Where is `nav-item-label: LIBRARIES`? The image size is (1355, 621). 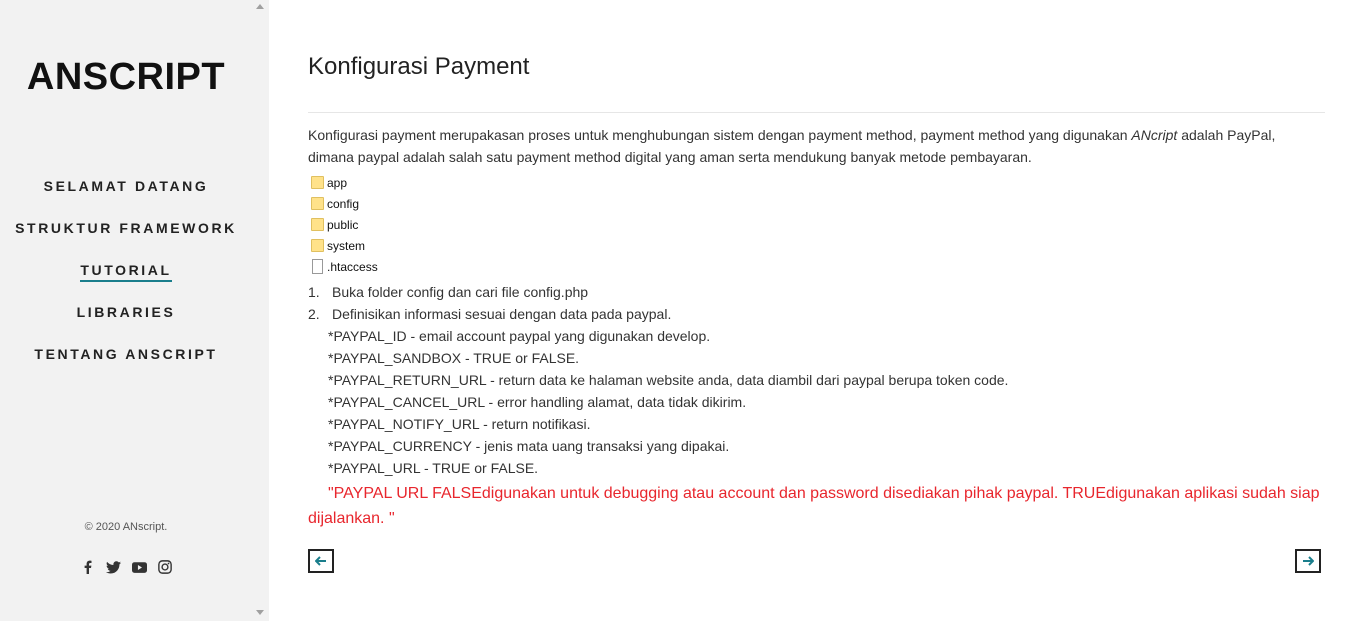 nav-item-label: LIBRARIES is located at coordinates (126, 313).